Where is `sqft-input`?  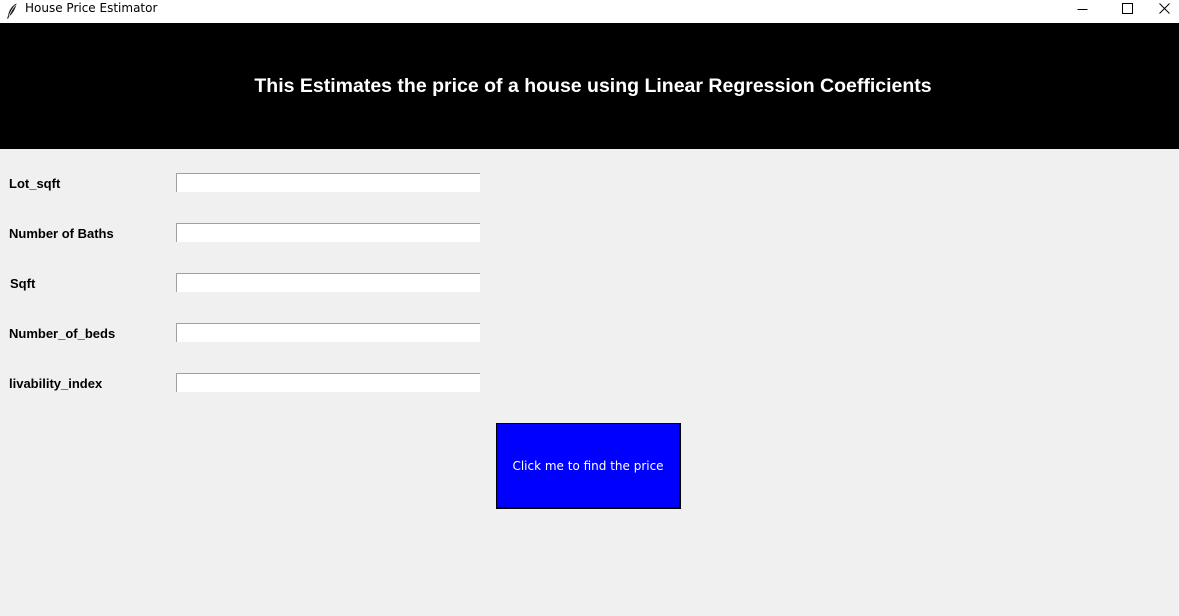 sqft-input is located at coordinates (328, 282).